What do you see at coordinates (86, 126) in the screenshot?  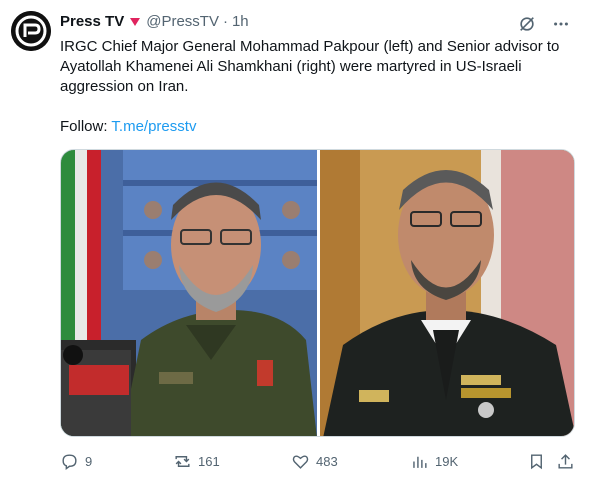 I see `follow-label: Follow:` at bounding box center [86, 126].